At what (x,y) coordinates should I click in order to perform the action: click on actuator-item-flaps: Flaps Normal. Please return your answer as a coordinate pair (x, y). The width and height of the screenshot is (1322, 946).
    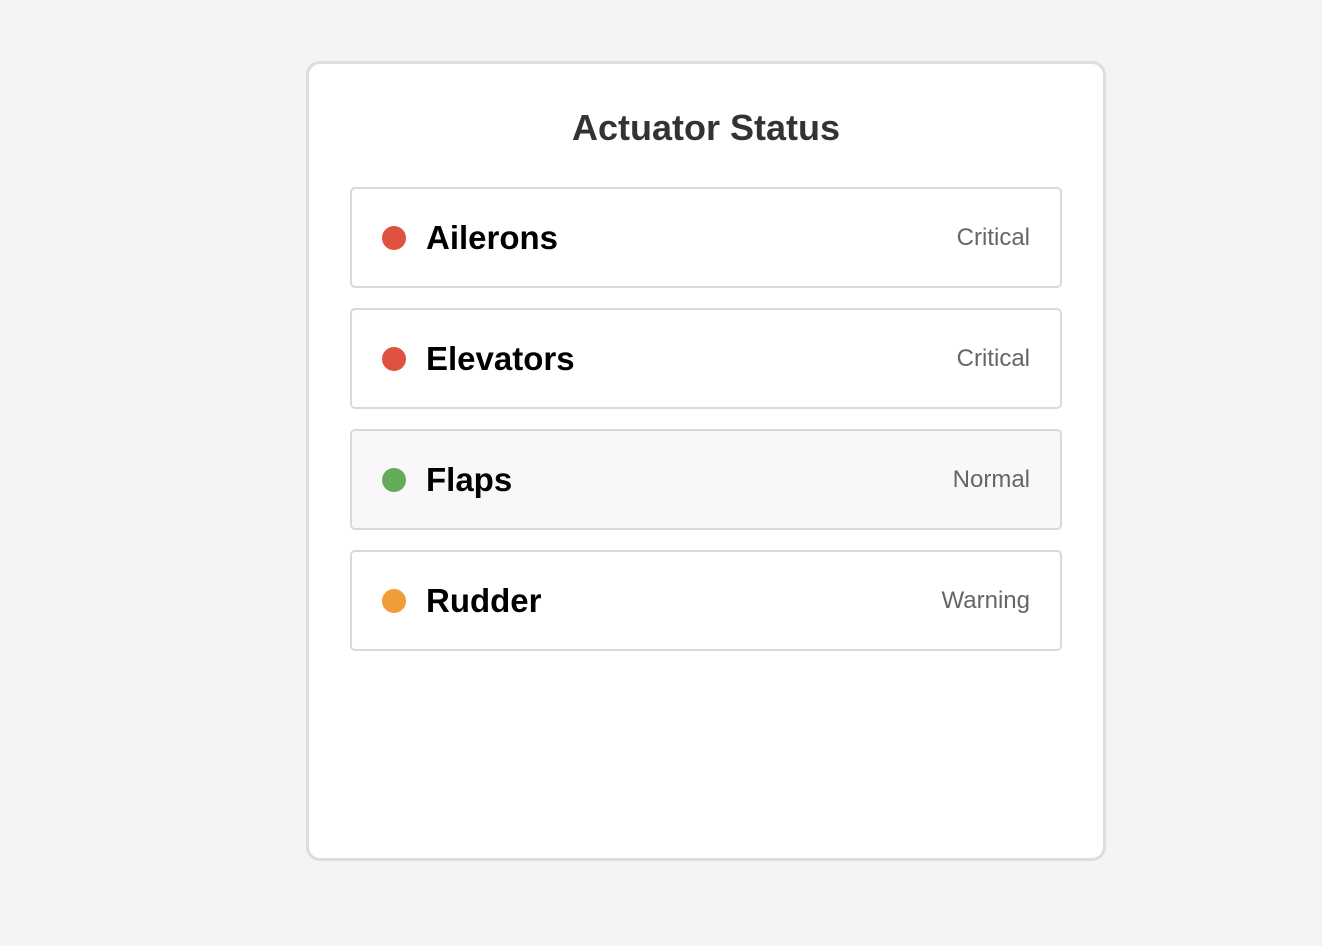
    Looking at the image, I should click on (706, 479).